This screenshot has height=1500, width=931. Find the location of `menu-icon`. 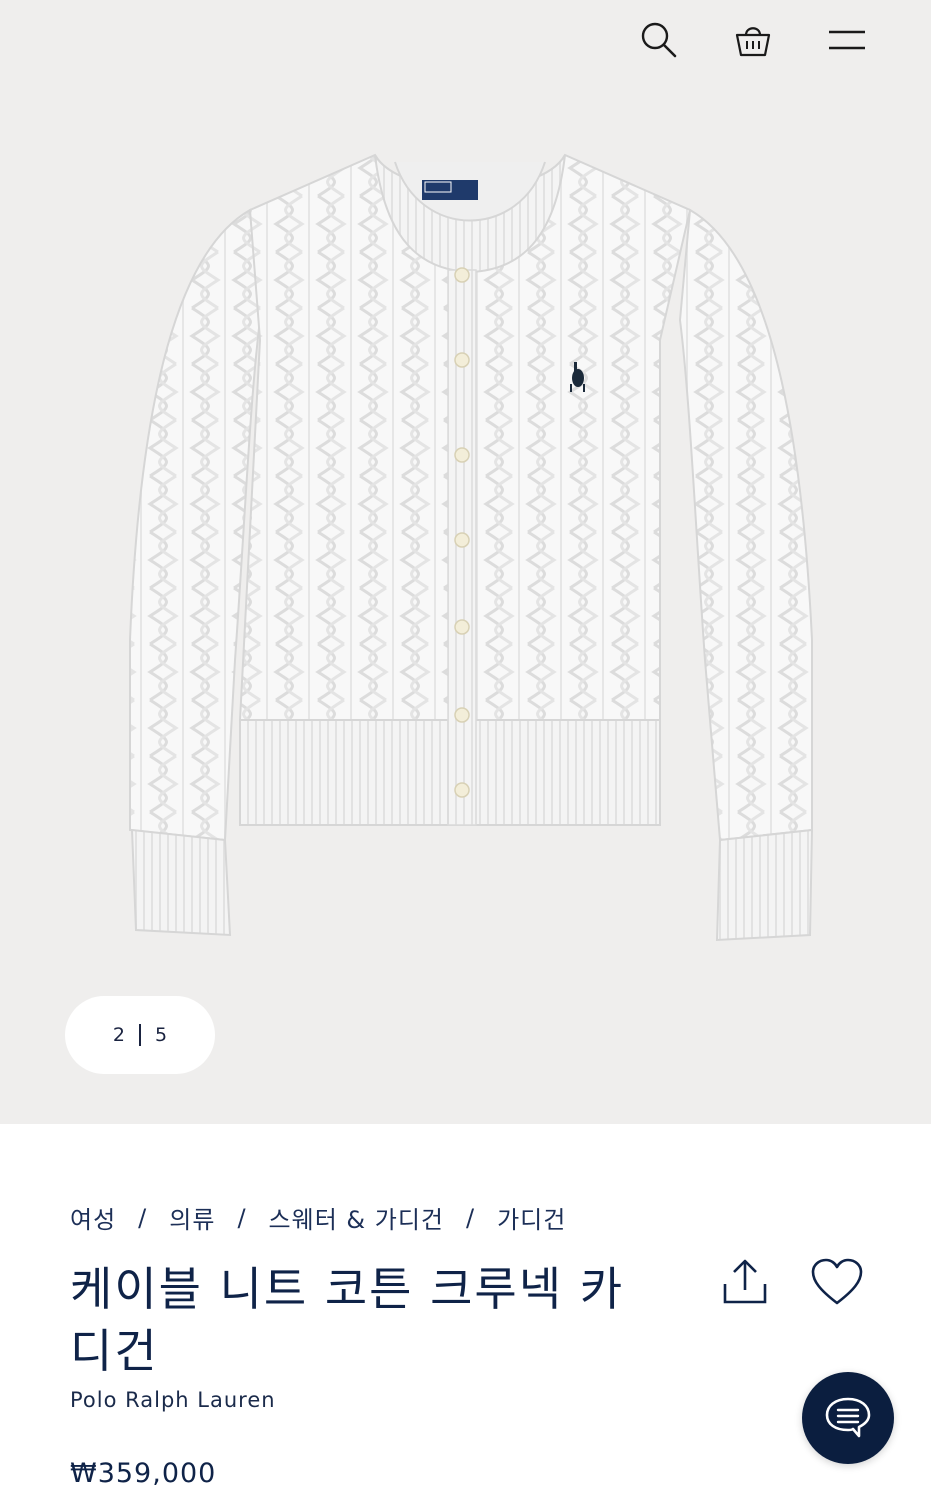

menu-icon is located at coordinates (847, 40).